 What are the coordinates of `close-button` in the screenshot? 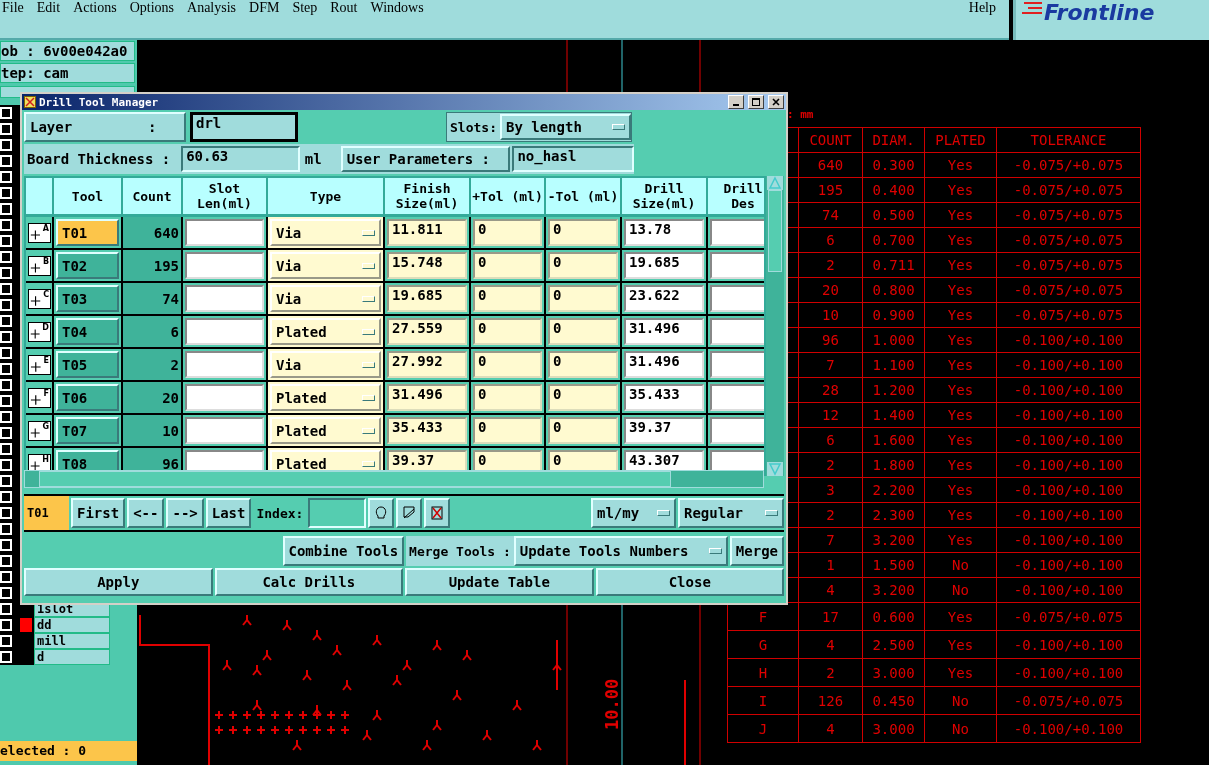 It's located at (776, 102).